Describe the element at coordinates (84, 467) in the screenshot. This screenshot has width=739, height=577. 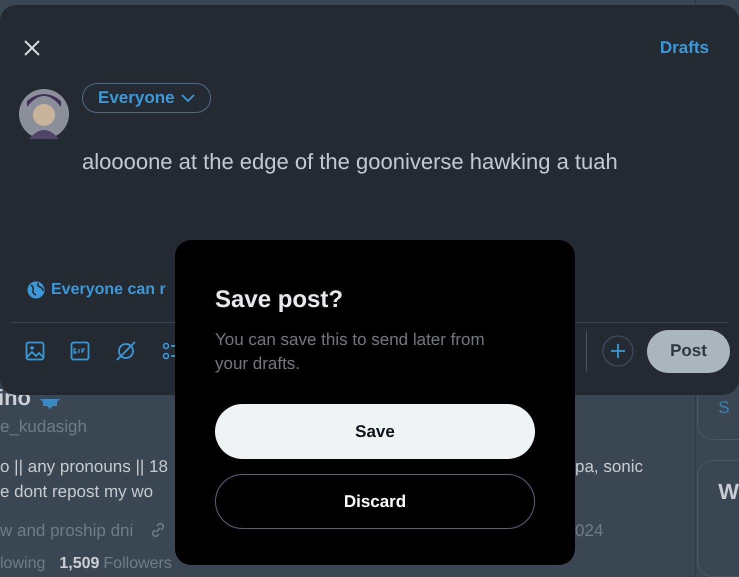
I see `bio-text: o || any pronouns || 18` at that location.